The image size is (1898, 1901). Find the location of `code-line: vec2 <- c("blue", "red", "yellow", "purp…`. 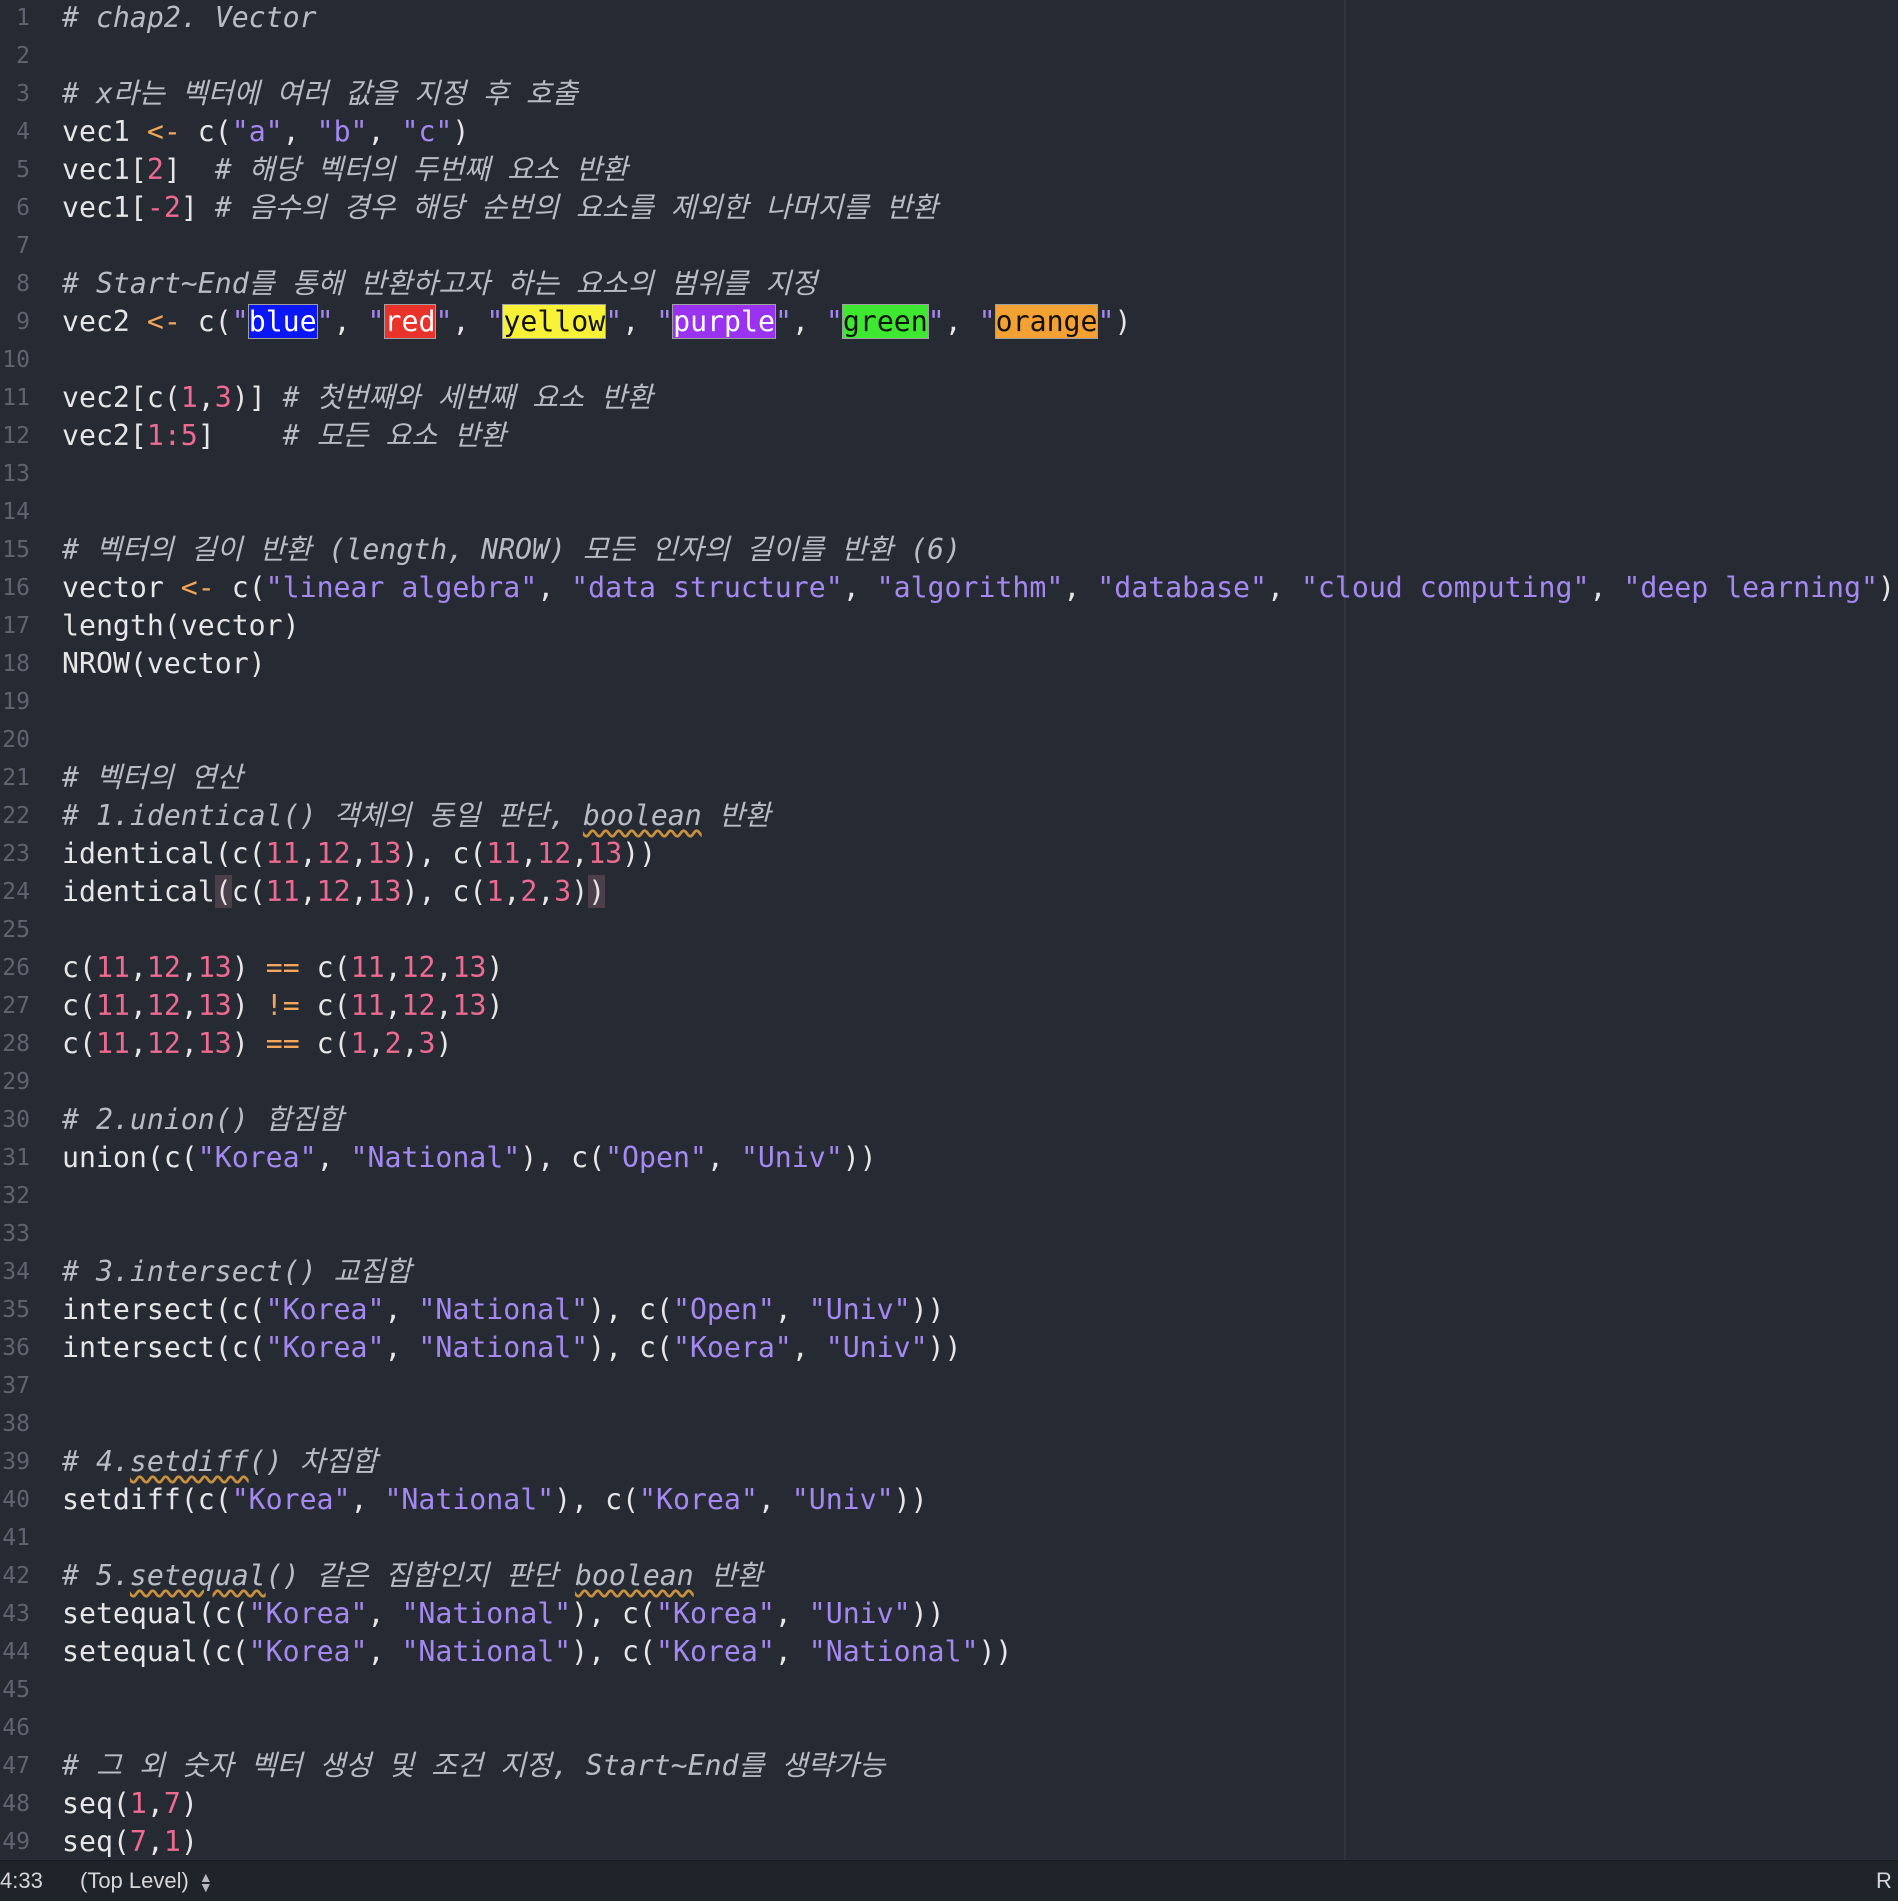

code-line: vec2 <- c("blue", "red", "yellow", "purp… is located at coordinates (596, 322).